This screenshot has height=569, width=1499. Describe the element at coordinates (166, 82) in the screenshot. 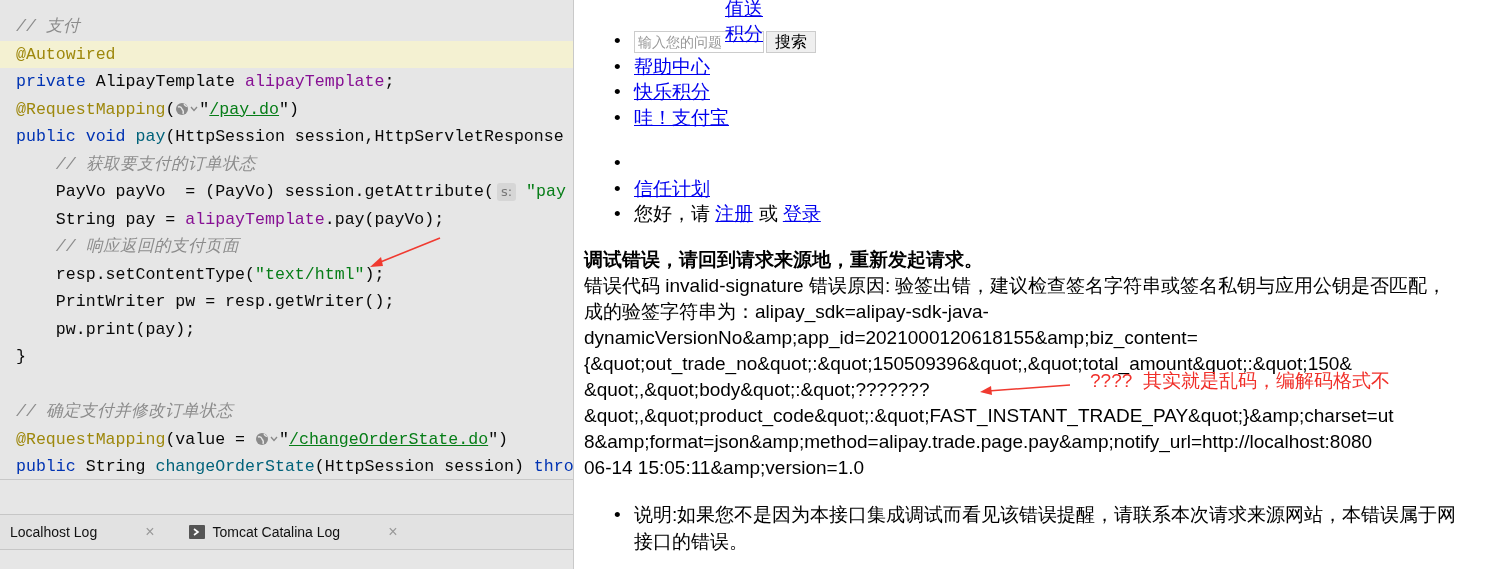

I see `code-text: AlipayTemplate` at that location.